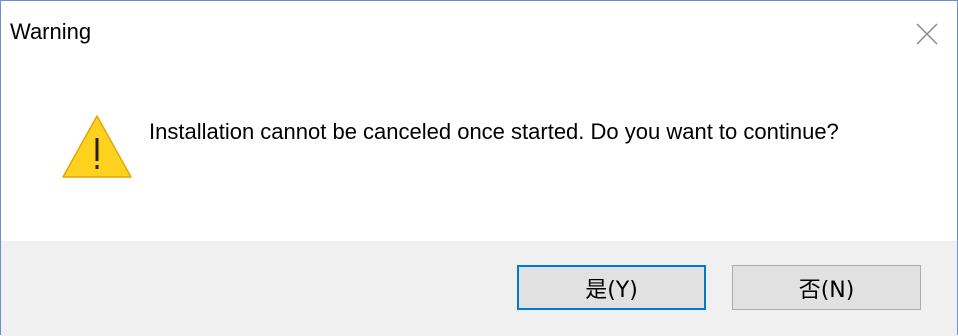  Describe the element at coordinates (826, 287) in the screenshot. I see `no-button: 否(N)` at that location.